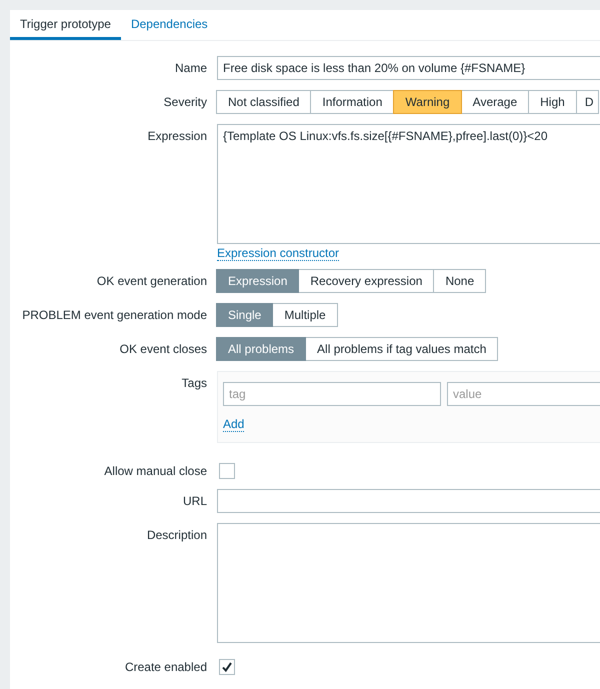 Image resolution: width=600 pixels, height=689 pixels. I want to click on add-link: Add, so click(233, 424).